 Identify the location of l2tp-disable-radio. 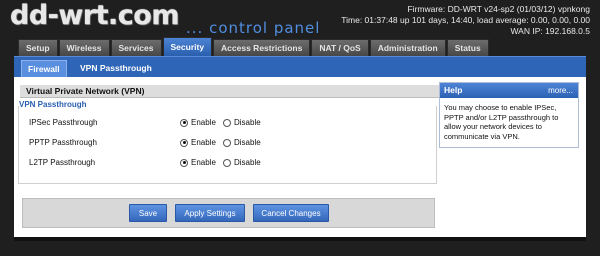
(227, 162).